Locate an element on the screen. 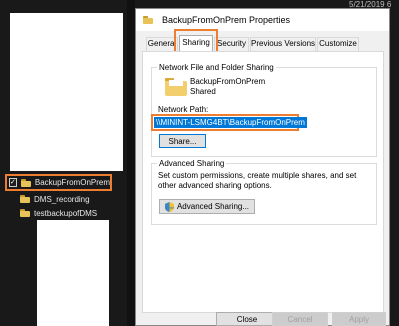  advanced-sharing-title: Advanced Sharing is located at coordinates (192, 163).